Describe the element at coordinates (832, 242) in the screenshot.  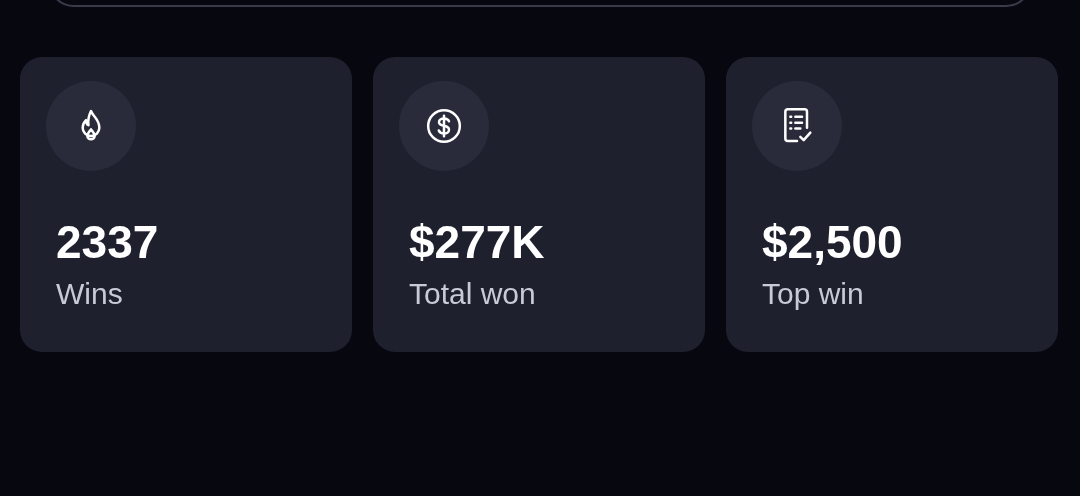
I see `stat-value: $2,500` at that location.